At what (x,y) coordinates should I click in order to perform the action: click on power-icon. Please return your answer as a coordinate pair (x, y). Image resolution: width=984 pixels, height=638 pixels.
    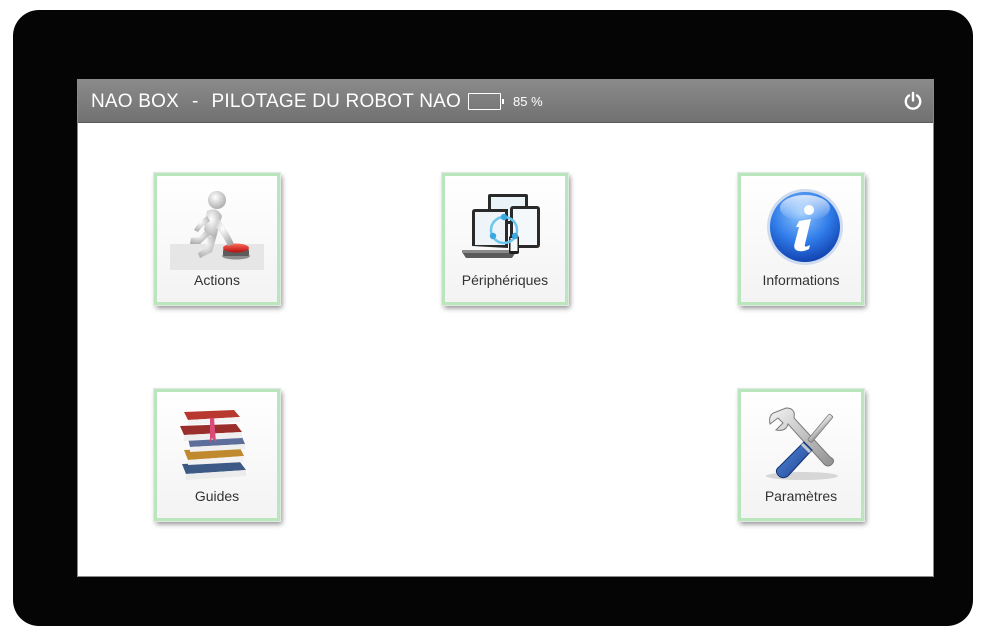
    Looking at the image, I should click on (913, 100).